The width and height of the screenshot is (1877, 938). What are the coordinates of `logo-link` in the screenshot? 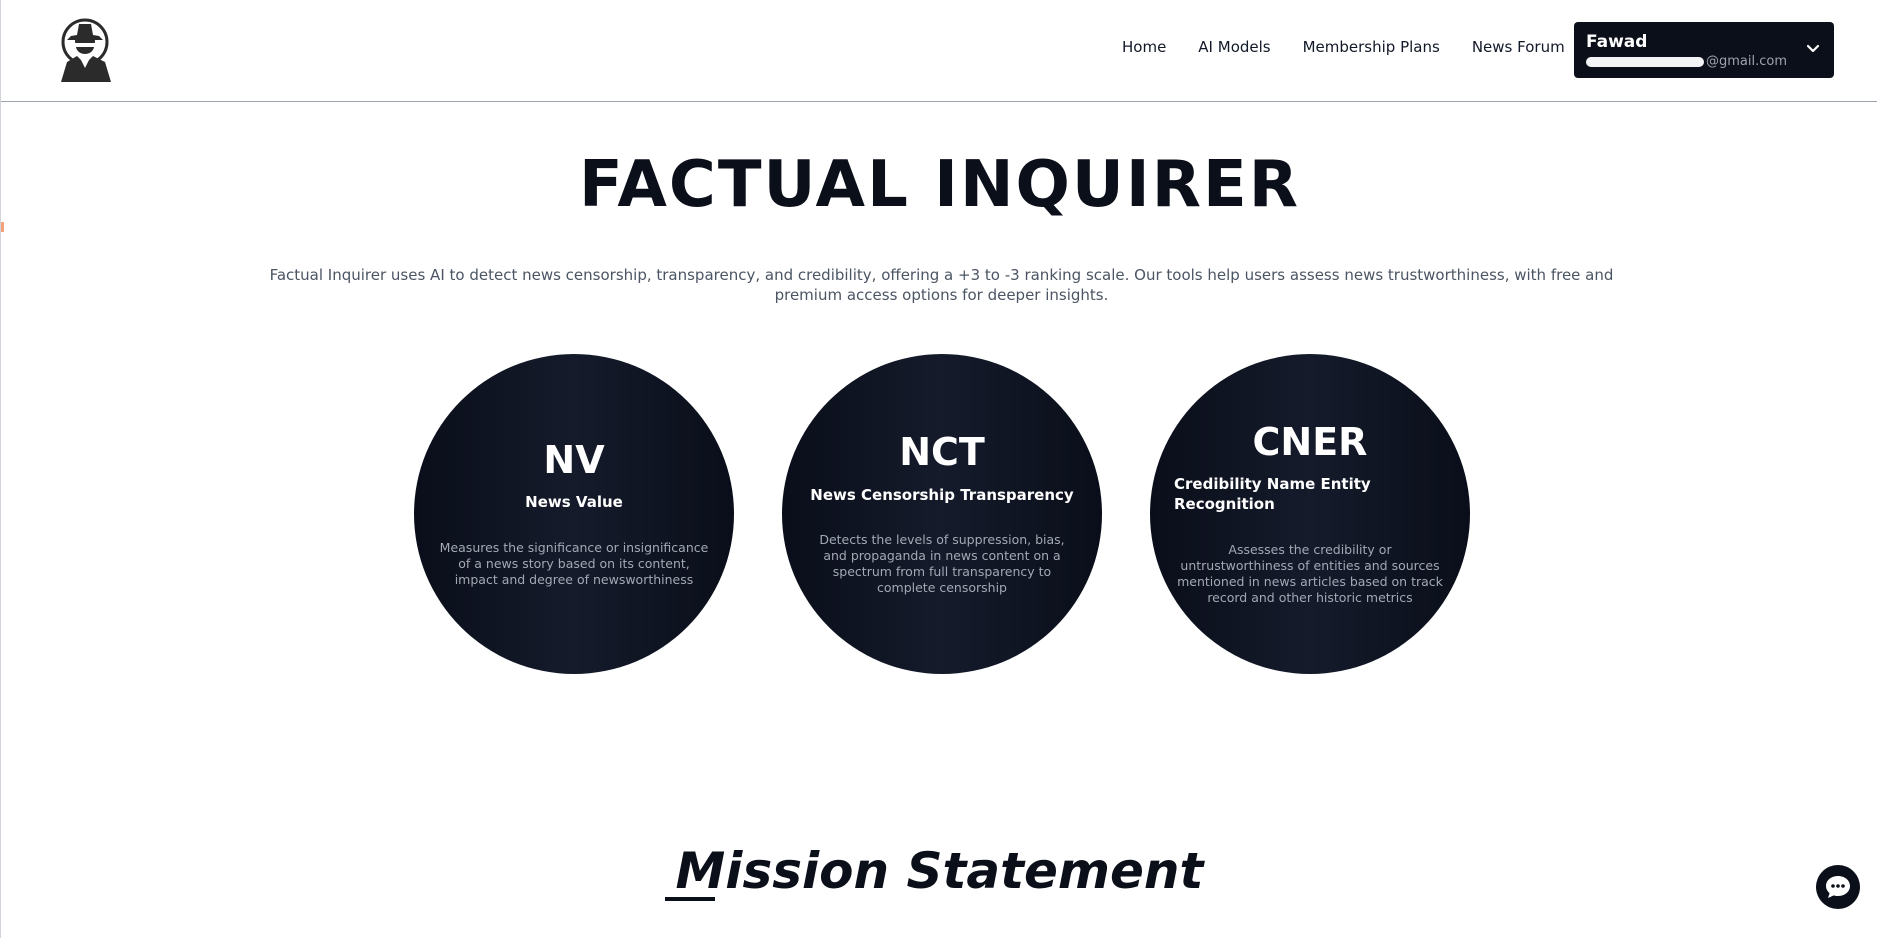 It's located at (87, 50).